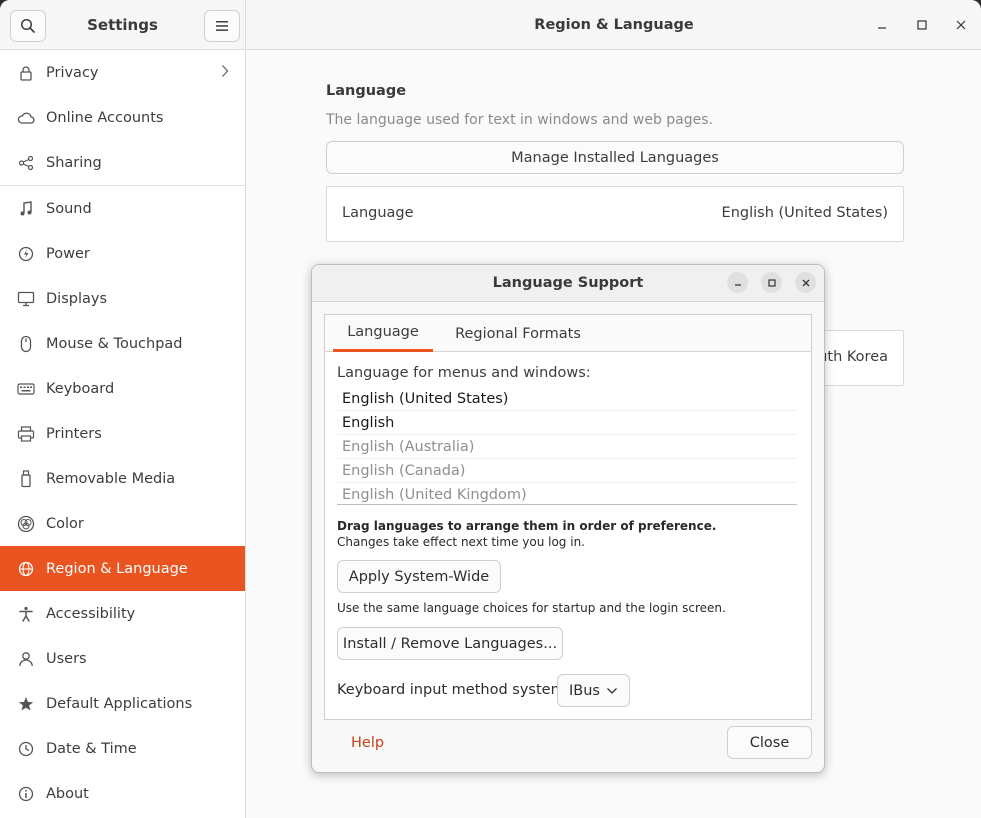  What do you see at coordinates (67, 793) in the screenshot?
I see `sidebar-item-label: About` at bounding box center [67, 793].